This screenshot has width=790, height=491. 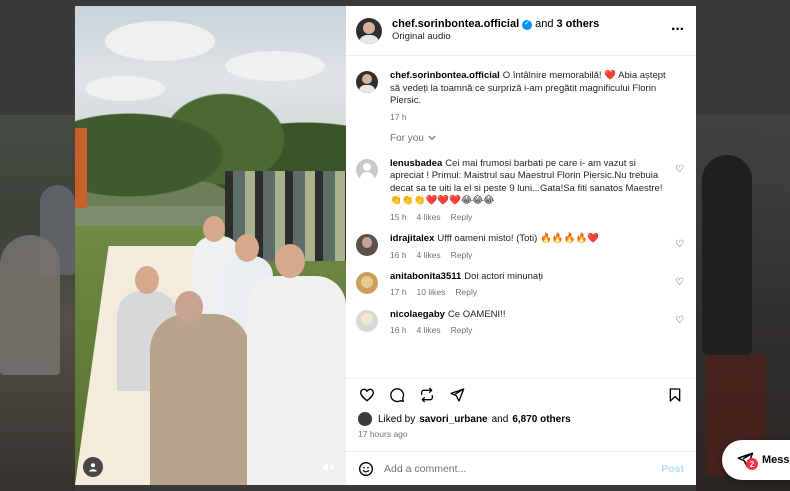 I want to click on comment-username: lenusbadea, so click(x=416, y=163).